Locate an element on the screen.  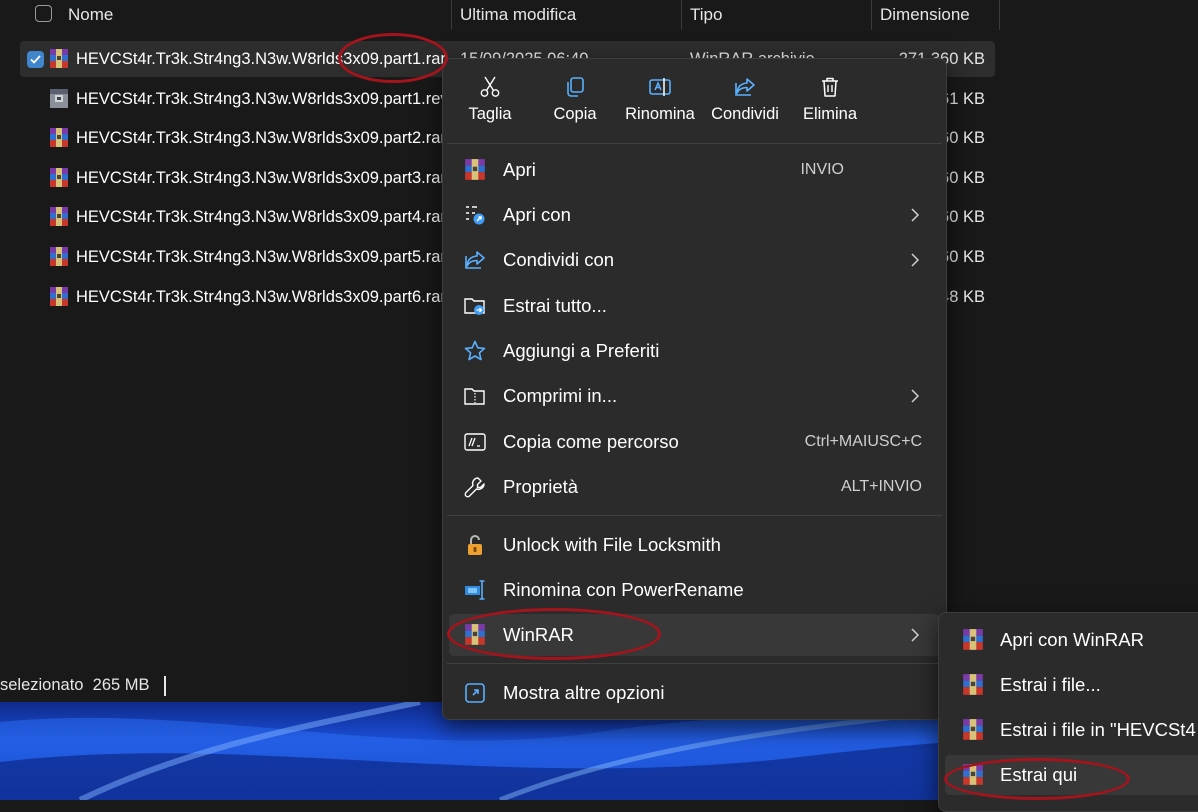
column-name: Nome is located at coordinates (256, 15).